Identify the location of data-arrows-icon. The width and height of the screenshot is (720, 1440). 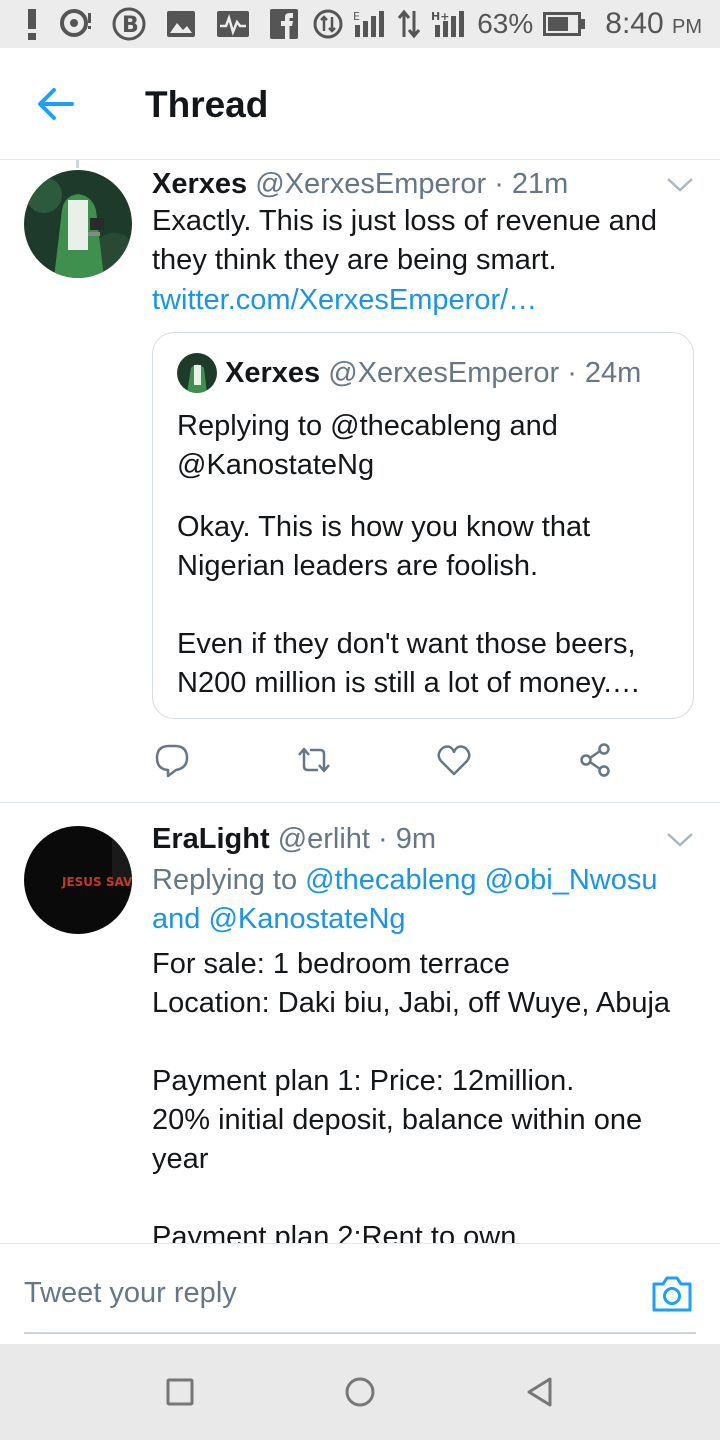
(409, 24).